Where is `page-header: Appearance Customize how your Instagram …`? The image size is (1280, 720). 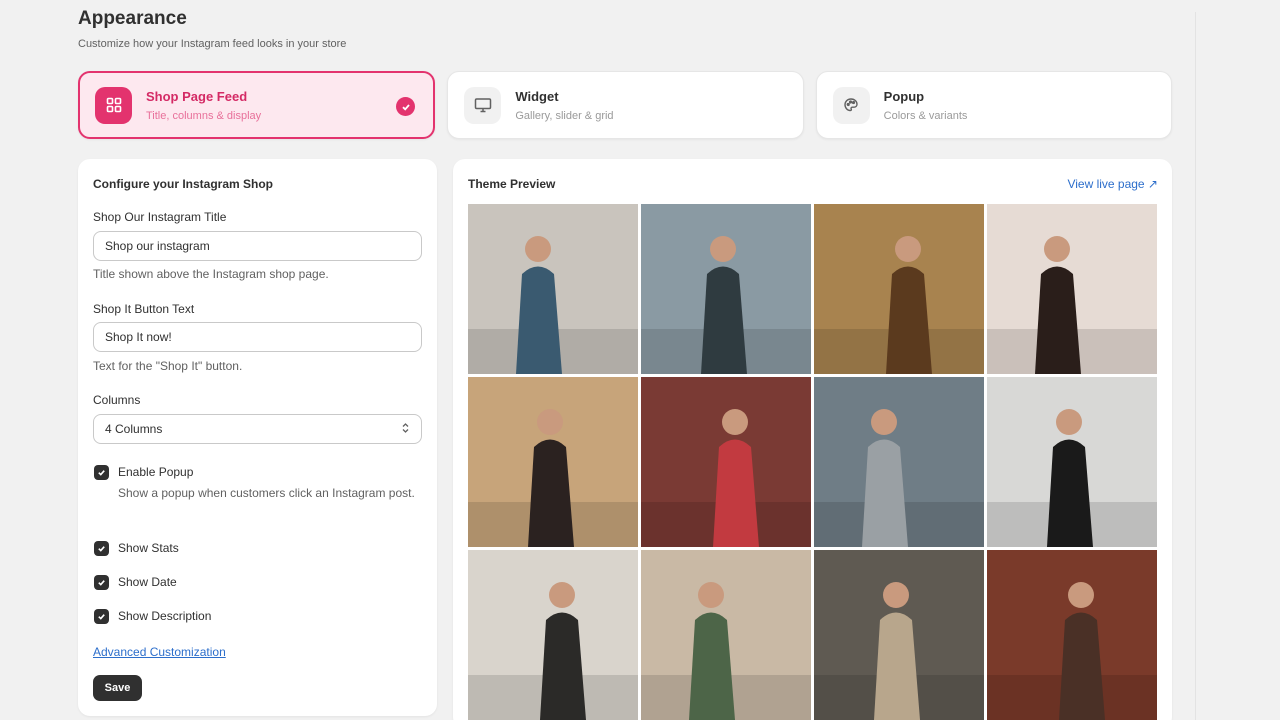
page-header: Appearance Customize how your Instagram … is located at coordinates (212, 29).